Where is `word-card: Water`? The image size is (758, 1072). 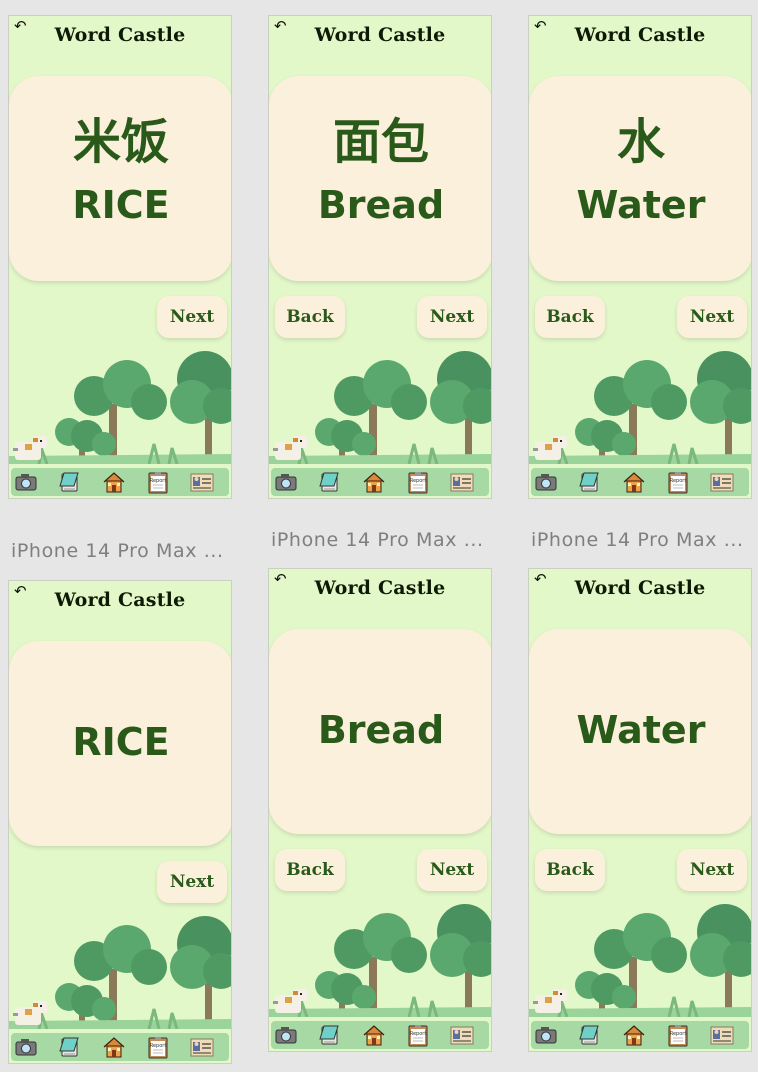
word-card: Water is located at coordinates (640, 731).